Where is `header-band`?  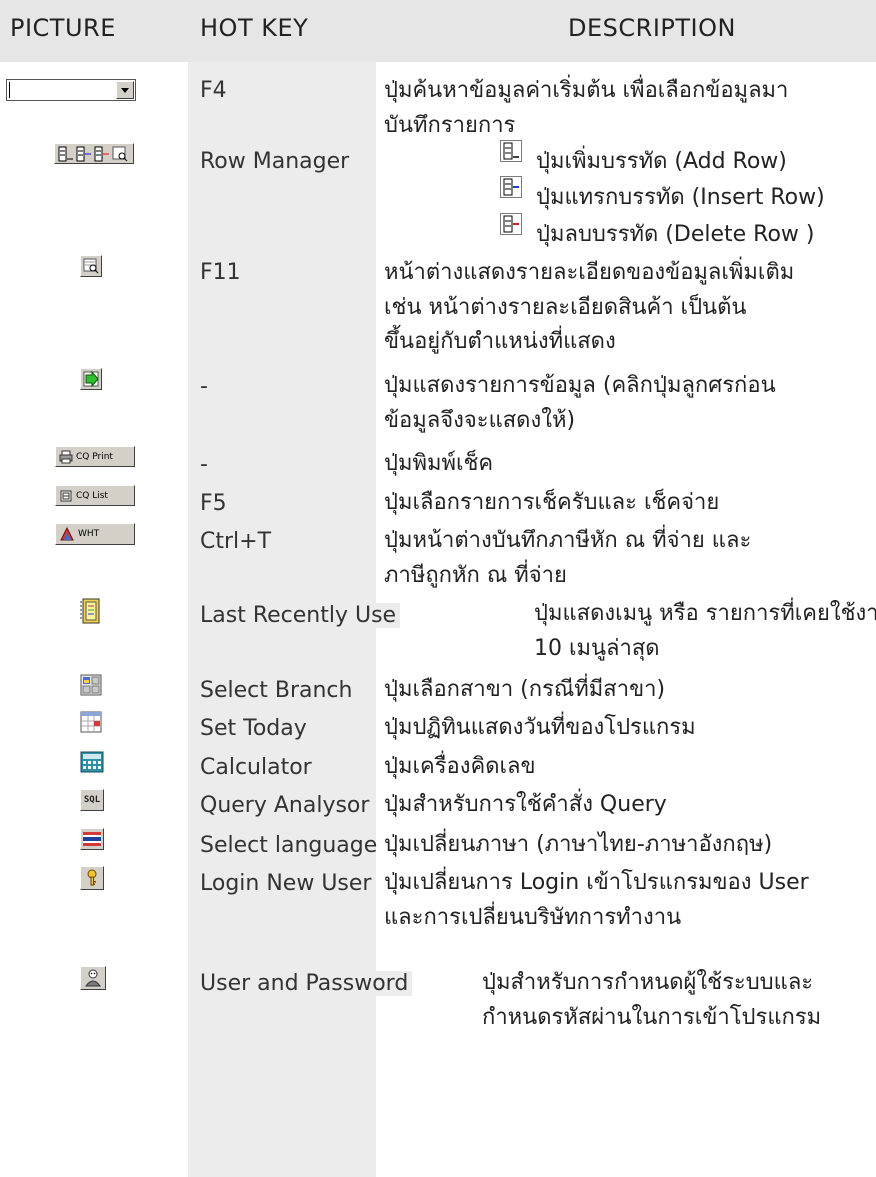 header-band is located at coordinates (438, 31).